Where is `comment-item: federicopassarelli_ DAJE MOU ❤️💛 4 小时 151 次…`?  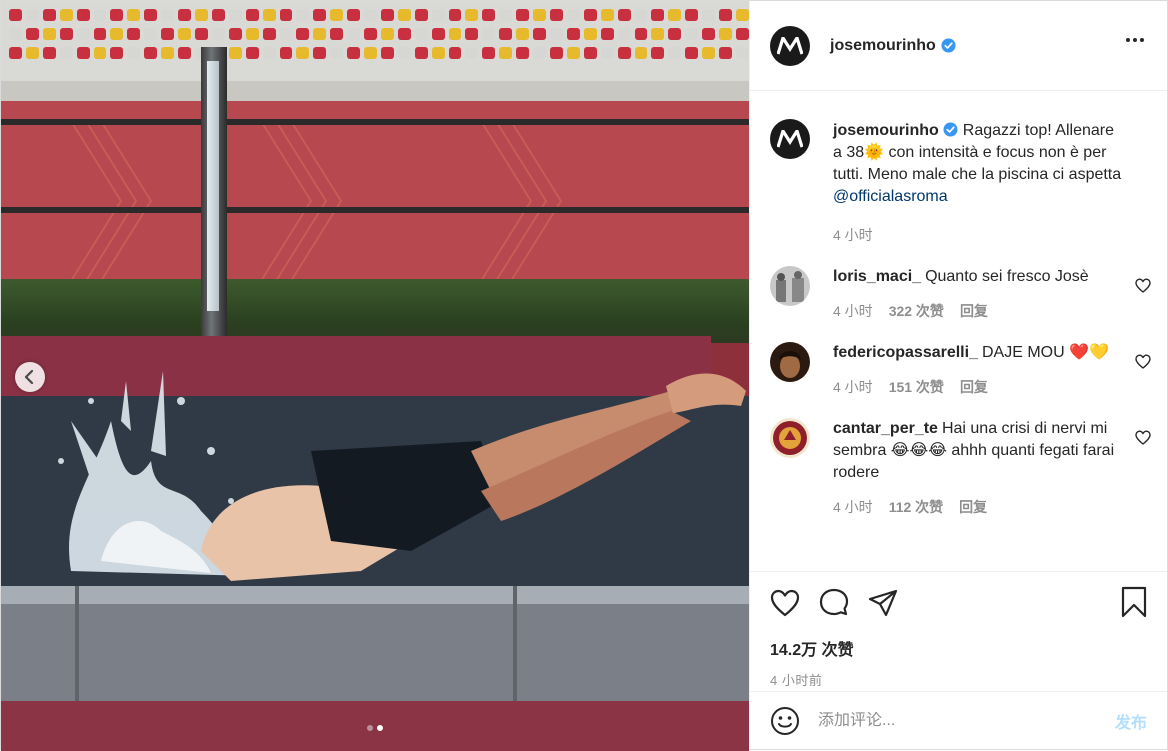
comment-item: federicopassarelli_ DAJE MOU ❤️💛 4 小时 151 次… is located at coordinates (960, 370).